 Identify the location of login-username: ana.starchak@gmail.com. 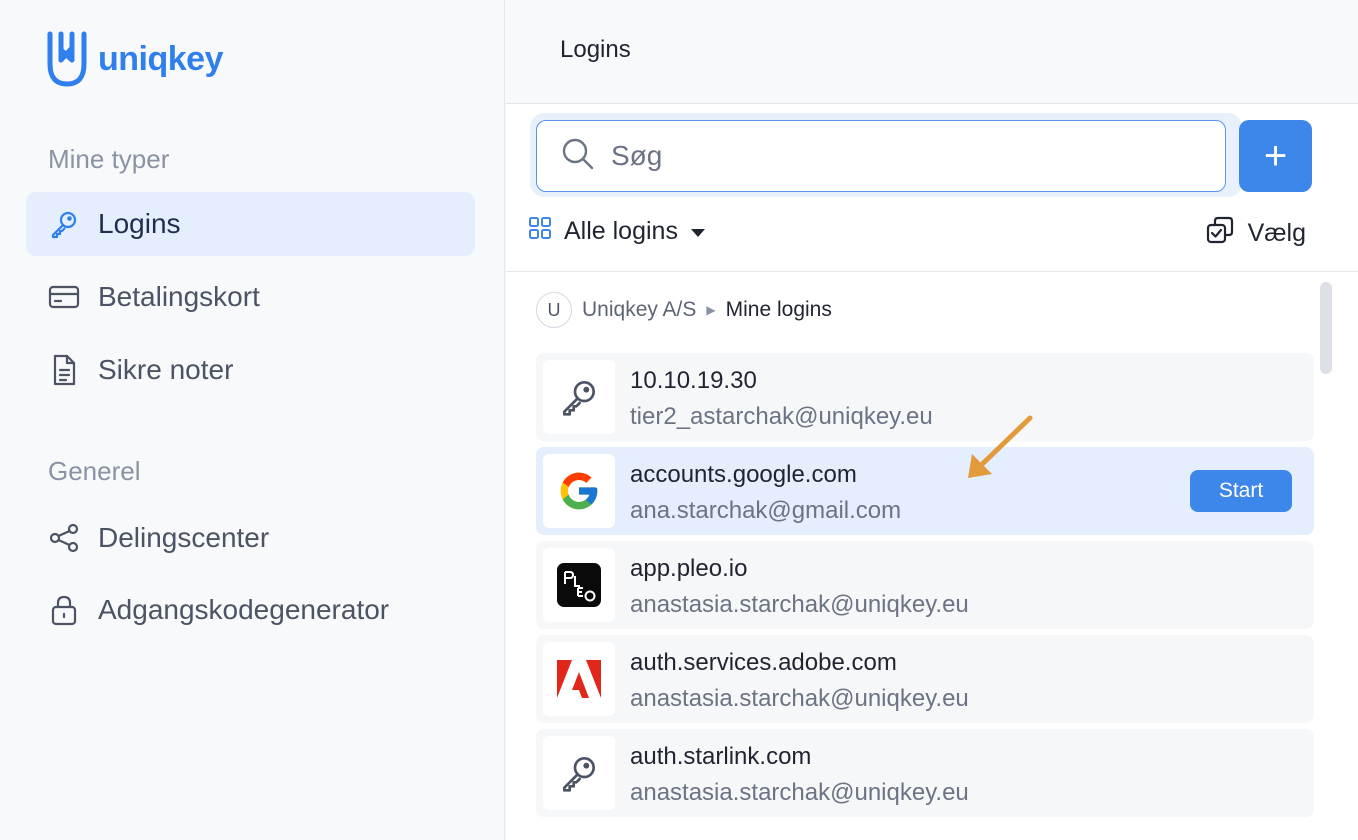
(766, 510).